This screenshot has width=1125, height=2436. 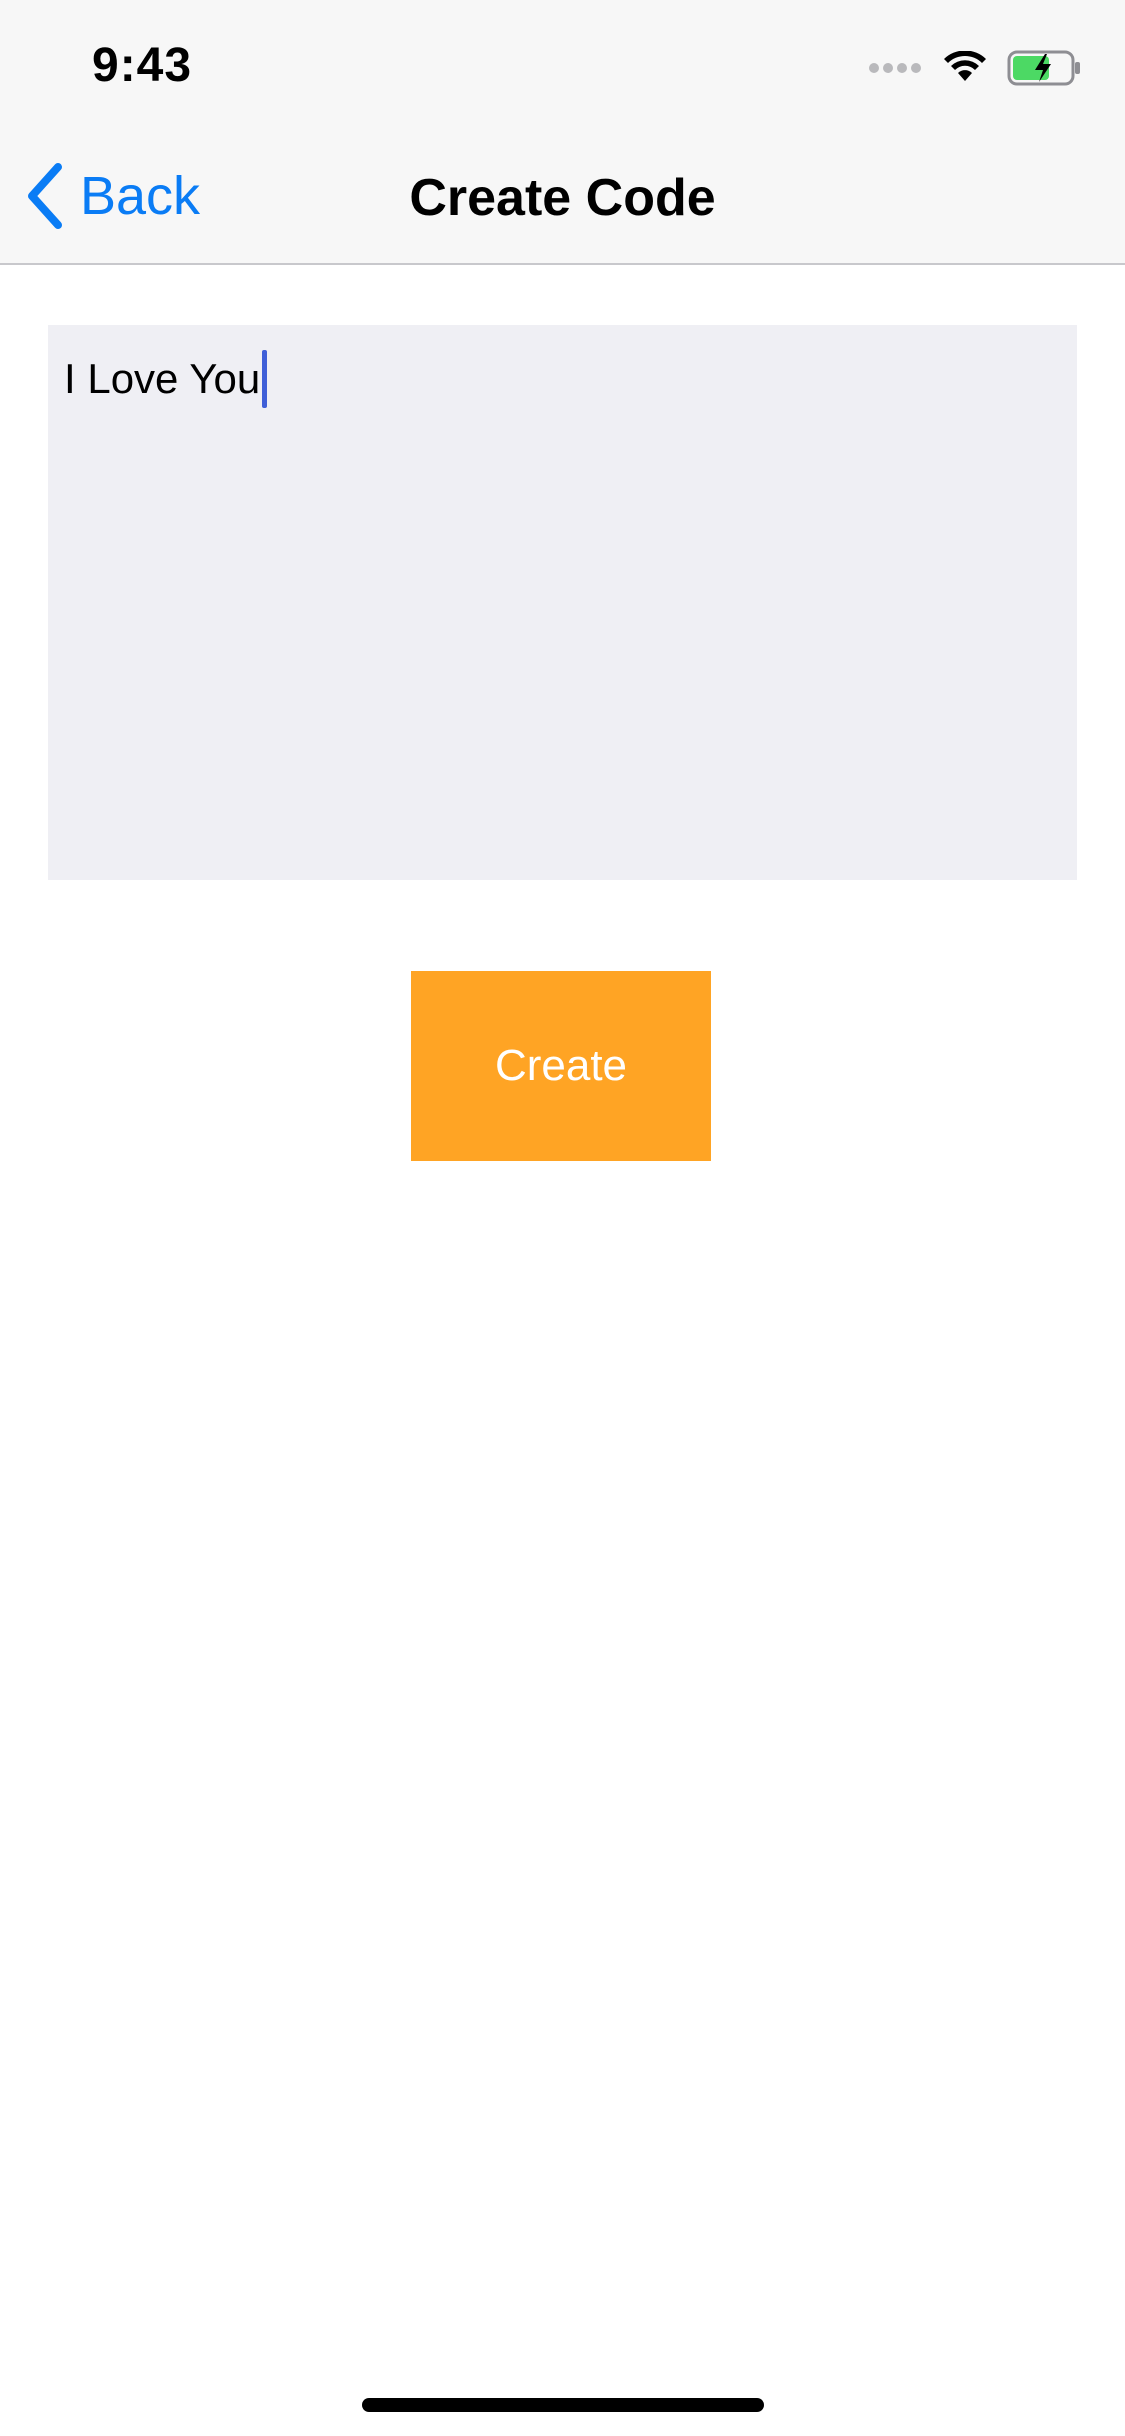 I want to click on create-button: Create, so click(x=561, y=1066).